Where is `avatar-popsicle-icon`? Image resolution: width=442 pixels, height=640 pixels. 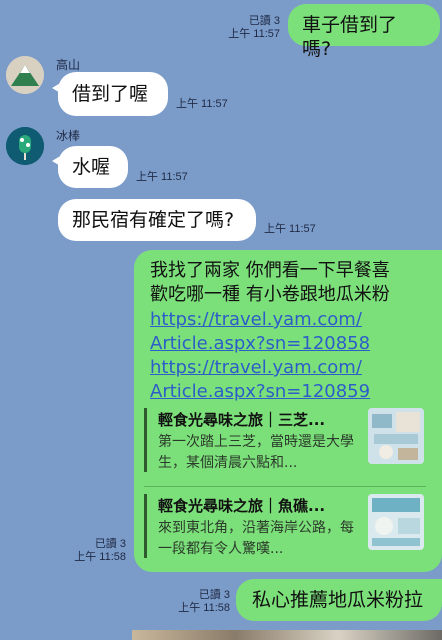 avatar-popsicle-icon is located at coordinates (25, 146).